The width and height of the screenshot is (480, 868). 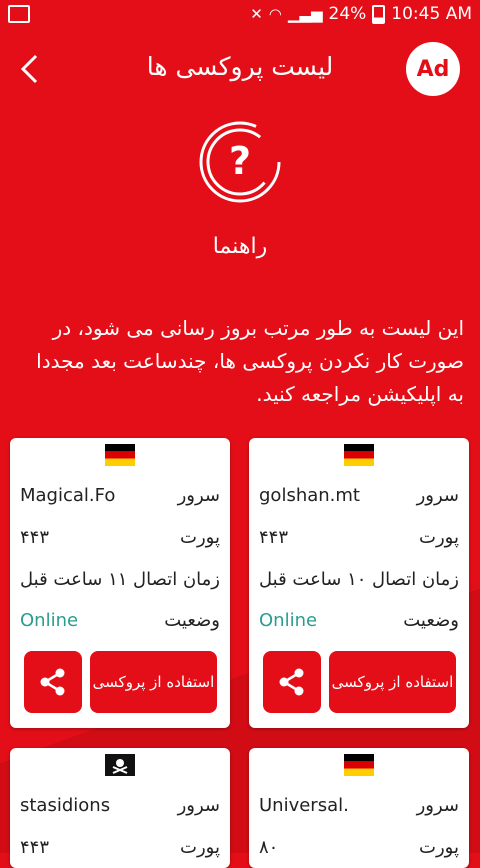 What do you see at coordinates (120, 808) in the screenshot?
I see `proxy-card: سرور stasidions پورت ۴۴۳` at bounding box center [120, 808].